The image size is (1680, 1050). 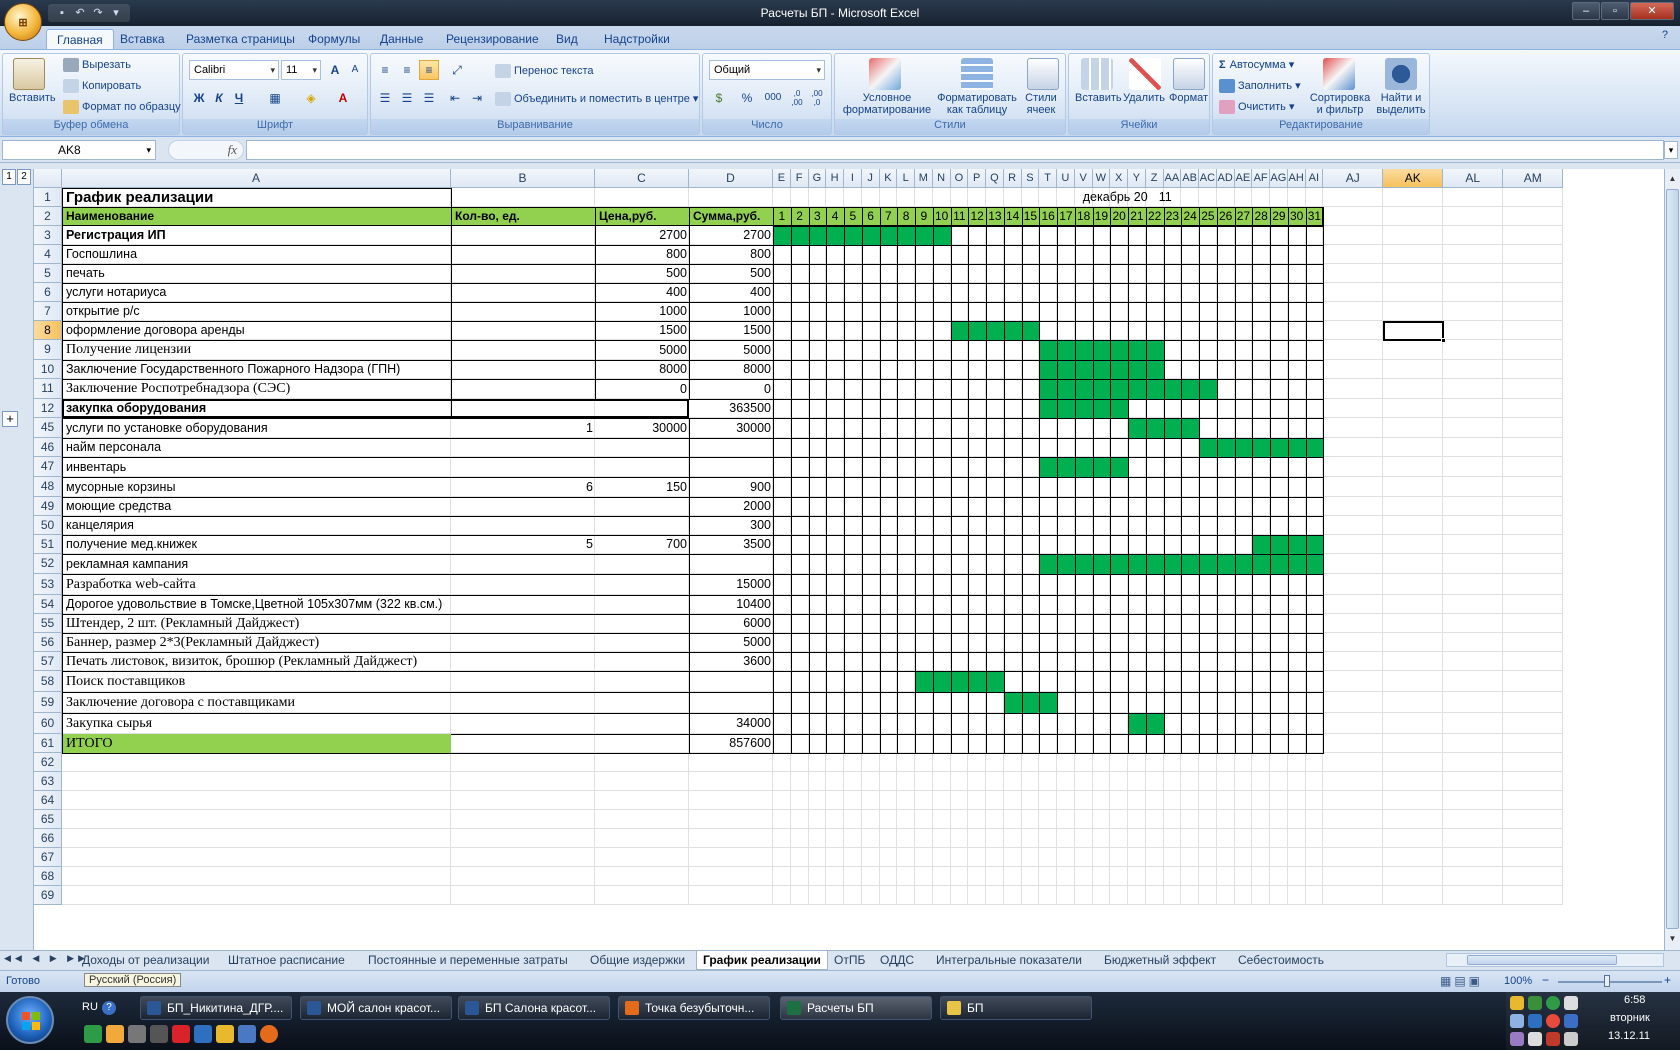 What do you see at coordinates (1041, 104) in the screenshot?
I see `cell-styles-button: Стили ячеек` at bounding box center [1041, 104].